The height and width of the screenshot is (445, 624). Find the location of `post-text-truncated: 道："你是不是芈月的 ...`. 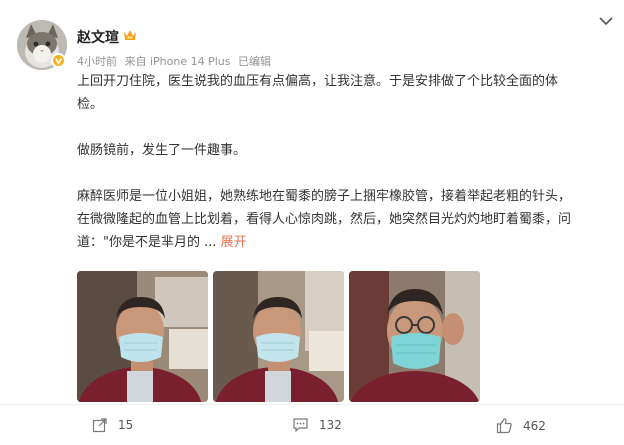

post-text-truncated: 道："你是不是芈月的 ... is located at coordinates (147, 242).